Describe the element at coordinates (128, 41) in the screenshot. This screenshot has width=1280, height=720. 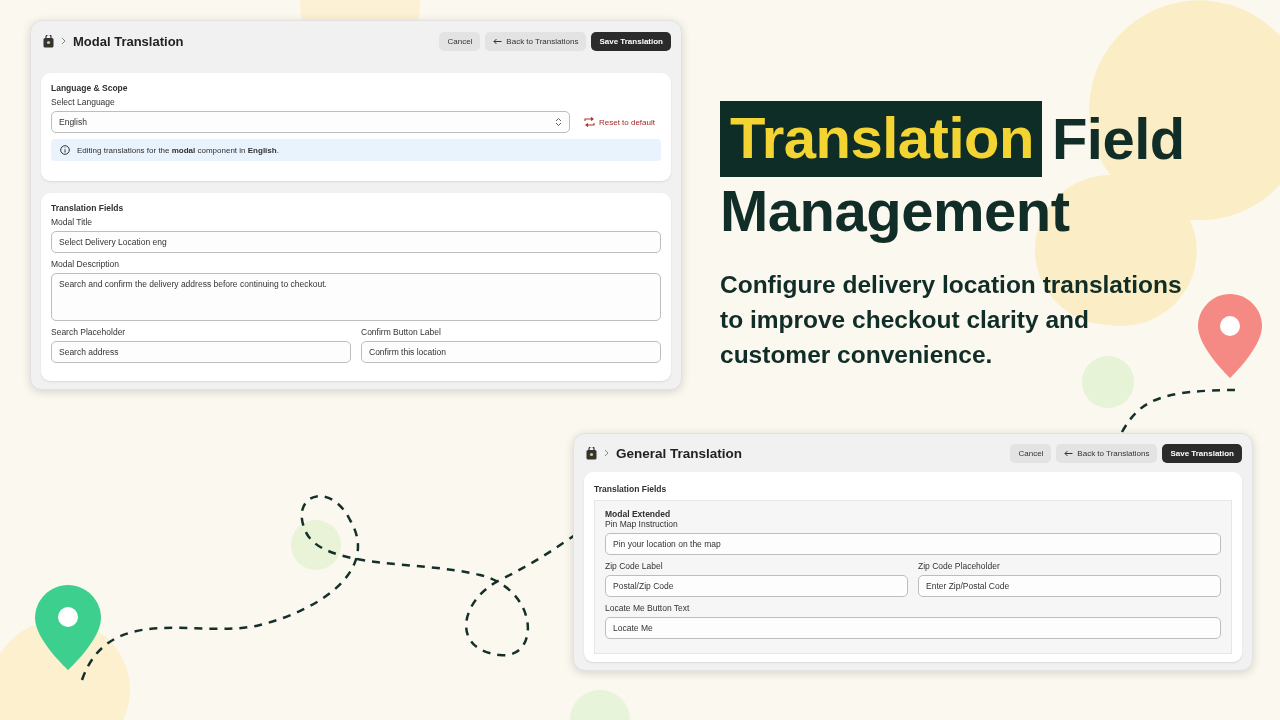
I see `window-title: Modal Translation` at that location.